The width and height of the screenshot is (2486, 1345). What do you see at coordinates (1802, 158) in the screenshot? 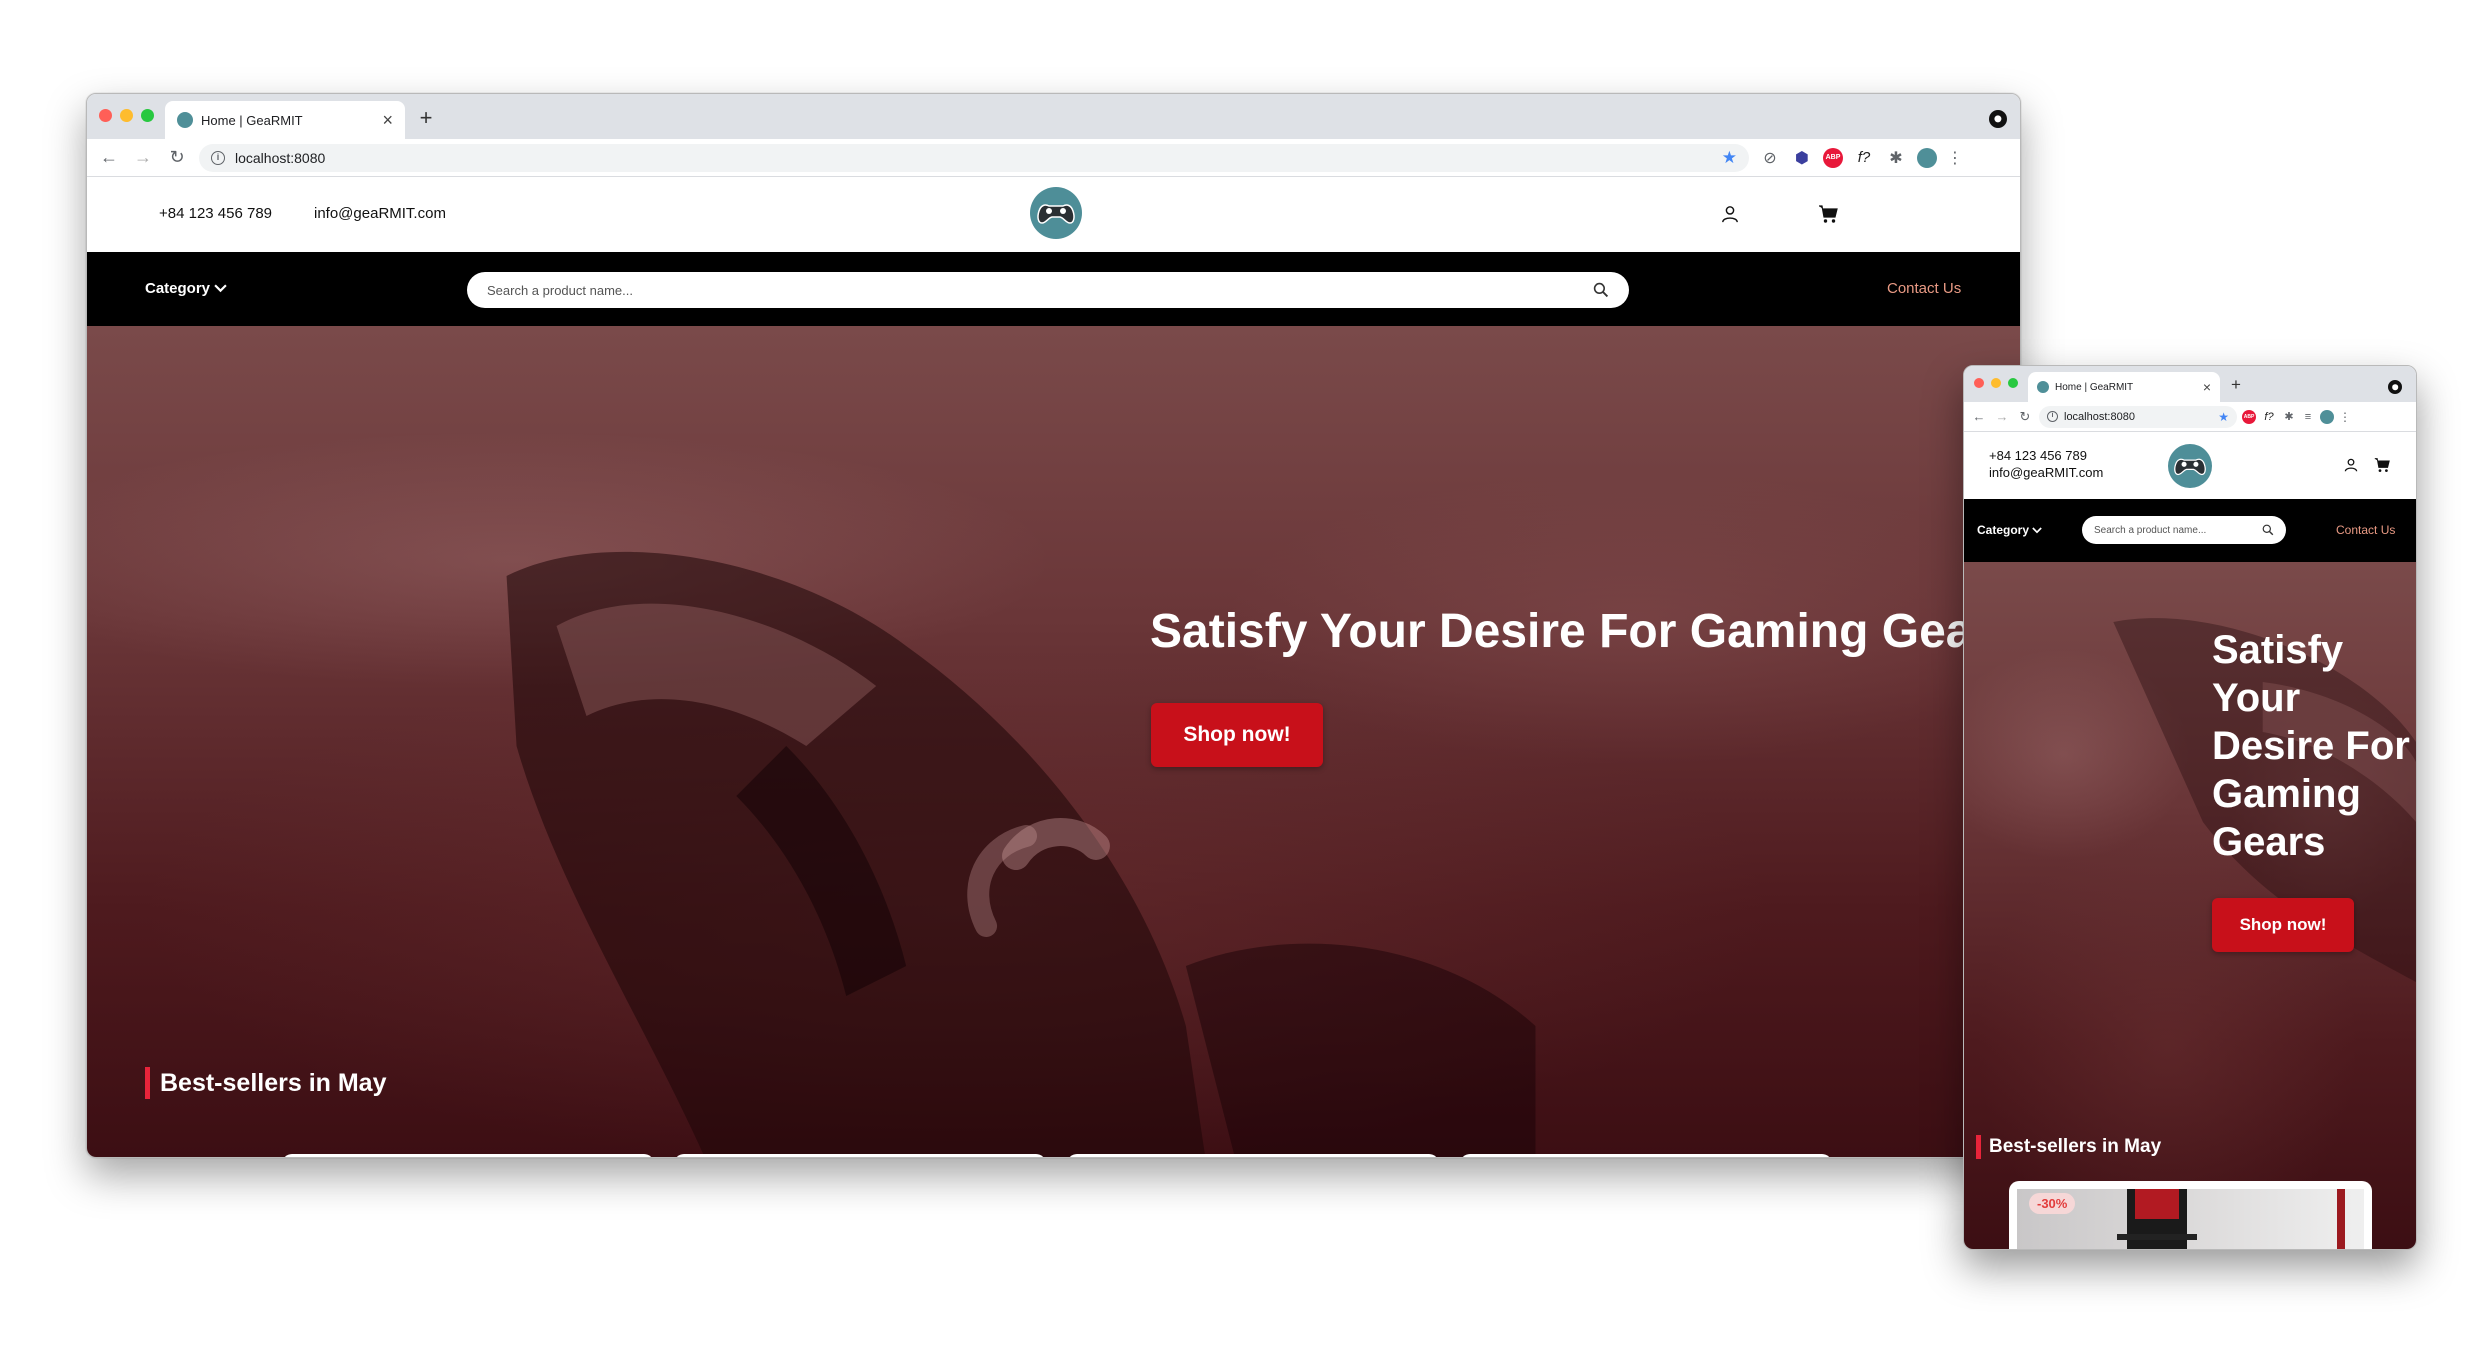
I see `extension-shield-icon: ⬢` at bounding box center [1802, 158].